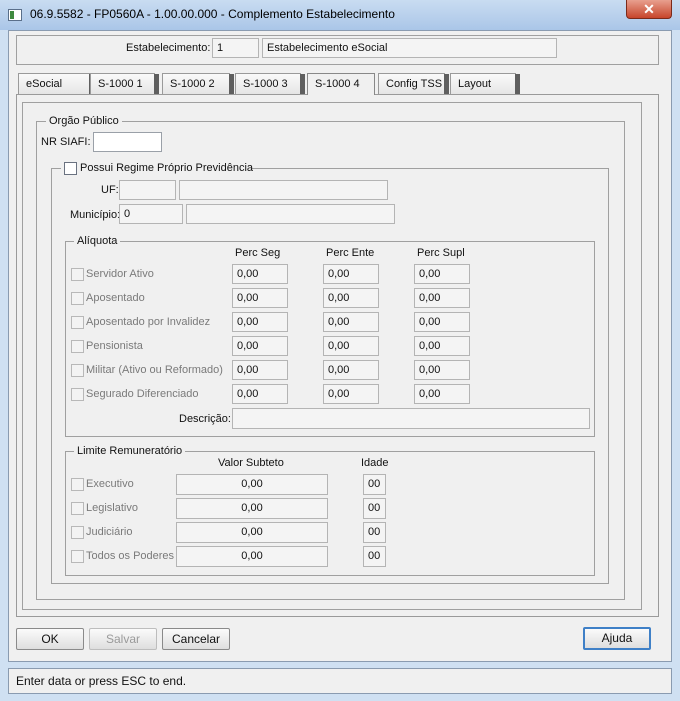 The image size is (680, 701). What do you see at coordinates (442, 370) in the screenshot?
I see `militar-perc-supl: 0,00` at bounding box center [442, 370].